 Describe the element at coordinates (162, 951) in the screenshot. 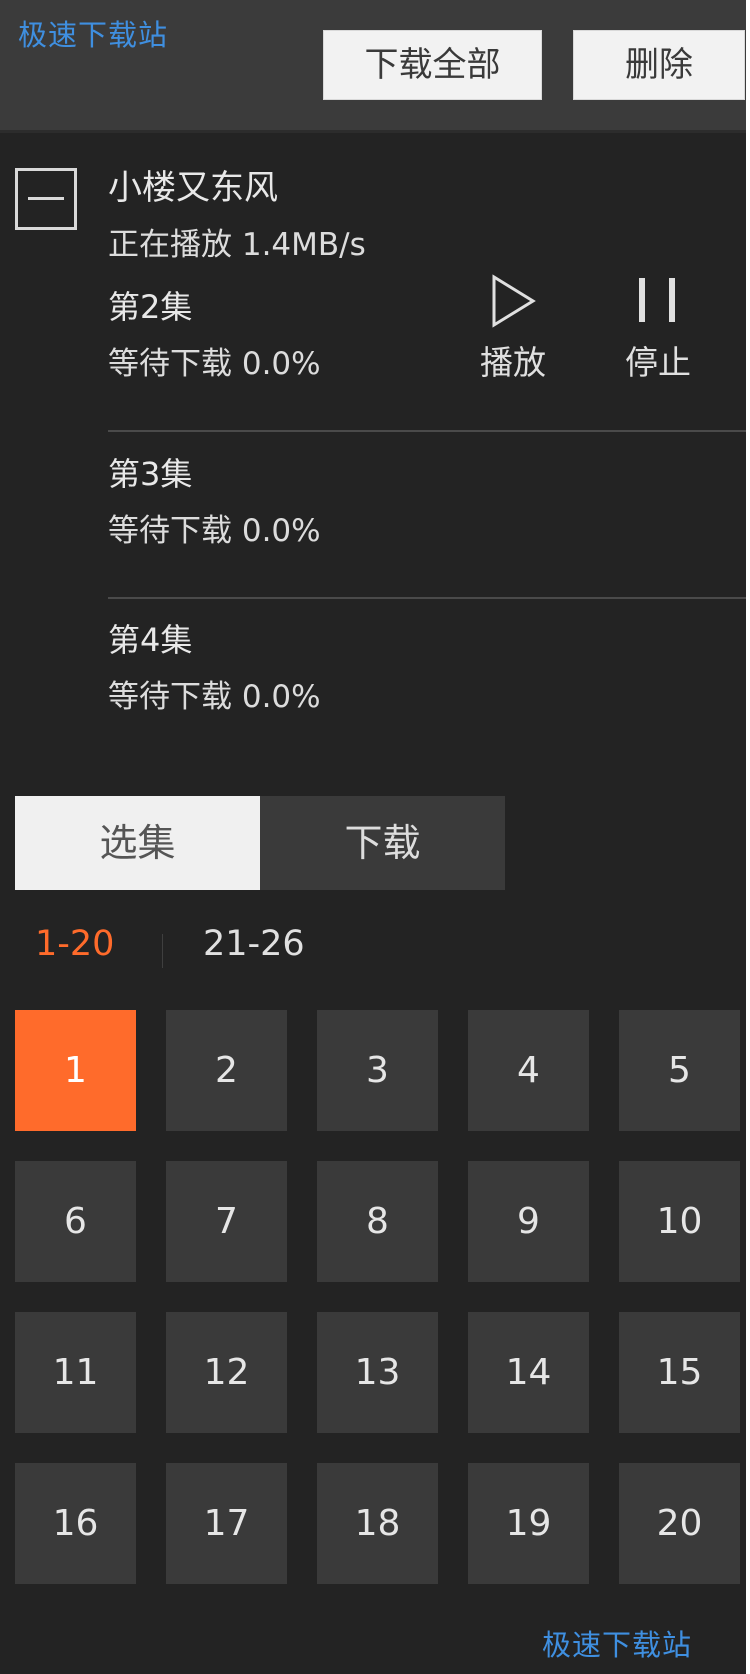

I see `range-separator` at that location.